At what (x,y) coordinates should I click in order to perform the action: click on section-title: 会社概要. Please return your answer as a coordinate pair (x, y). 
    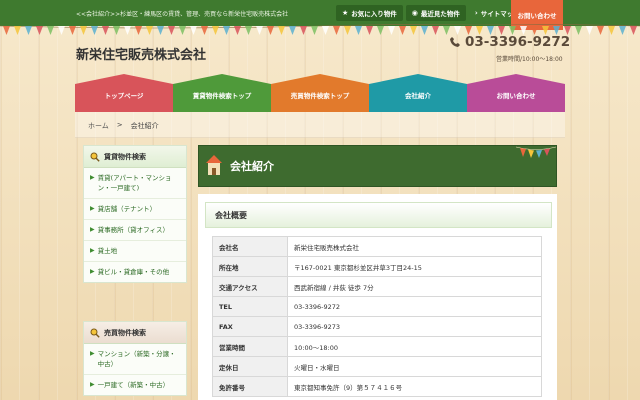
    Looking at the image, I should click on (231, 215).